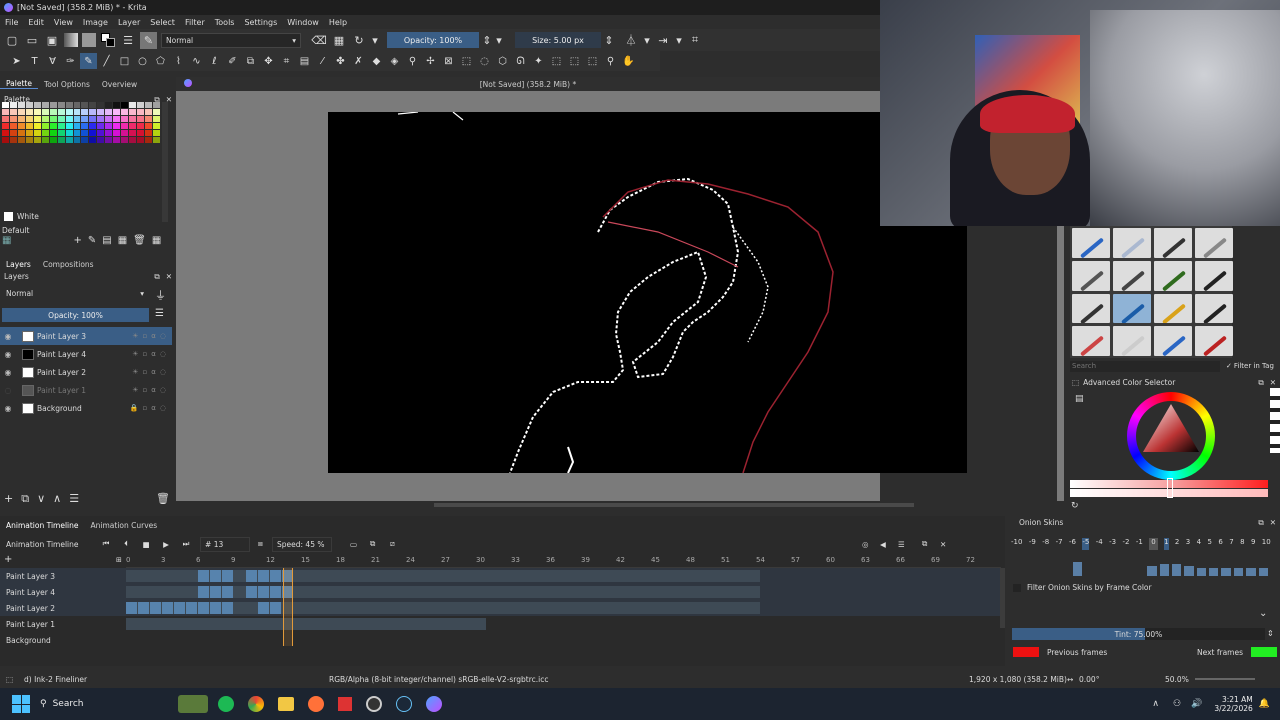 The width and height of the screenshot is (1280, 720). Describe the element at coordinates (135, 390) in the screenshot. I see `alpha-lock-icon: ☀` at that location.